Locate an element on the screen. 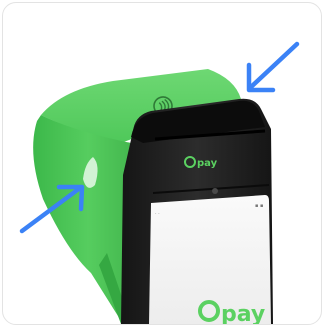 The height and width of the screenshot is (327, 324). brand-logo-large-text: pay is located at coordinates (243, 313).